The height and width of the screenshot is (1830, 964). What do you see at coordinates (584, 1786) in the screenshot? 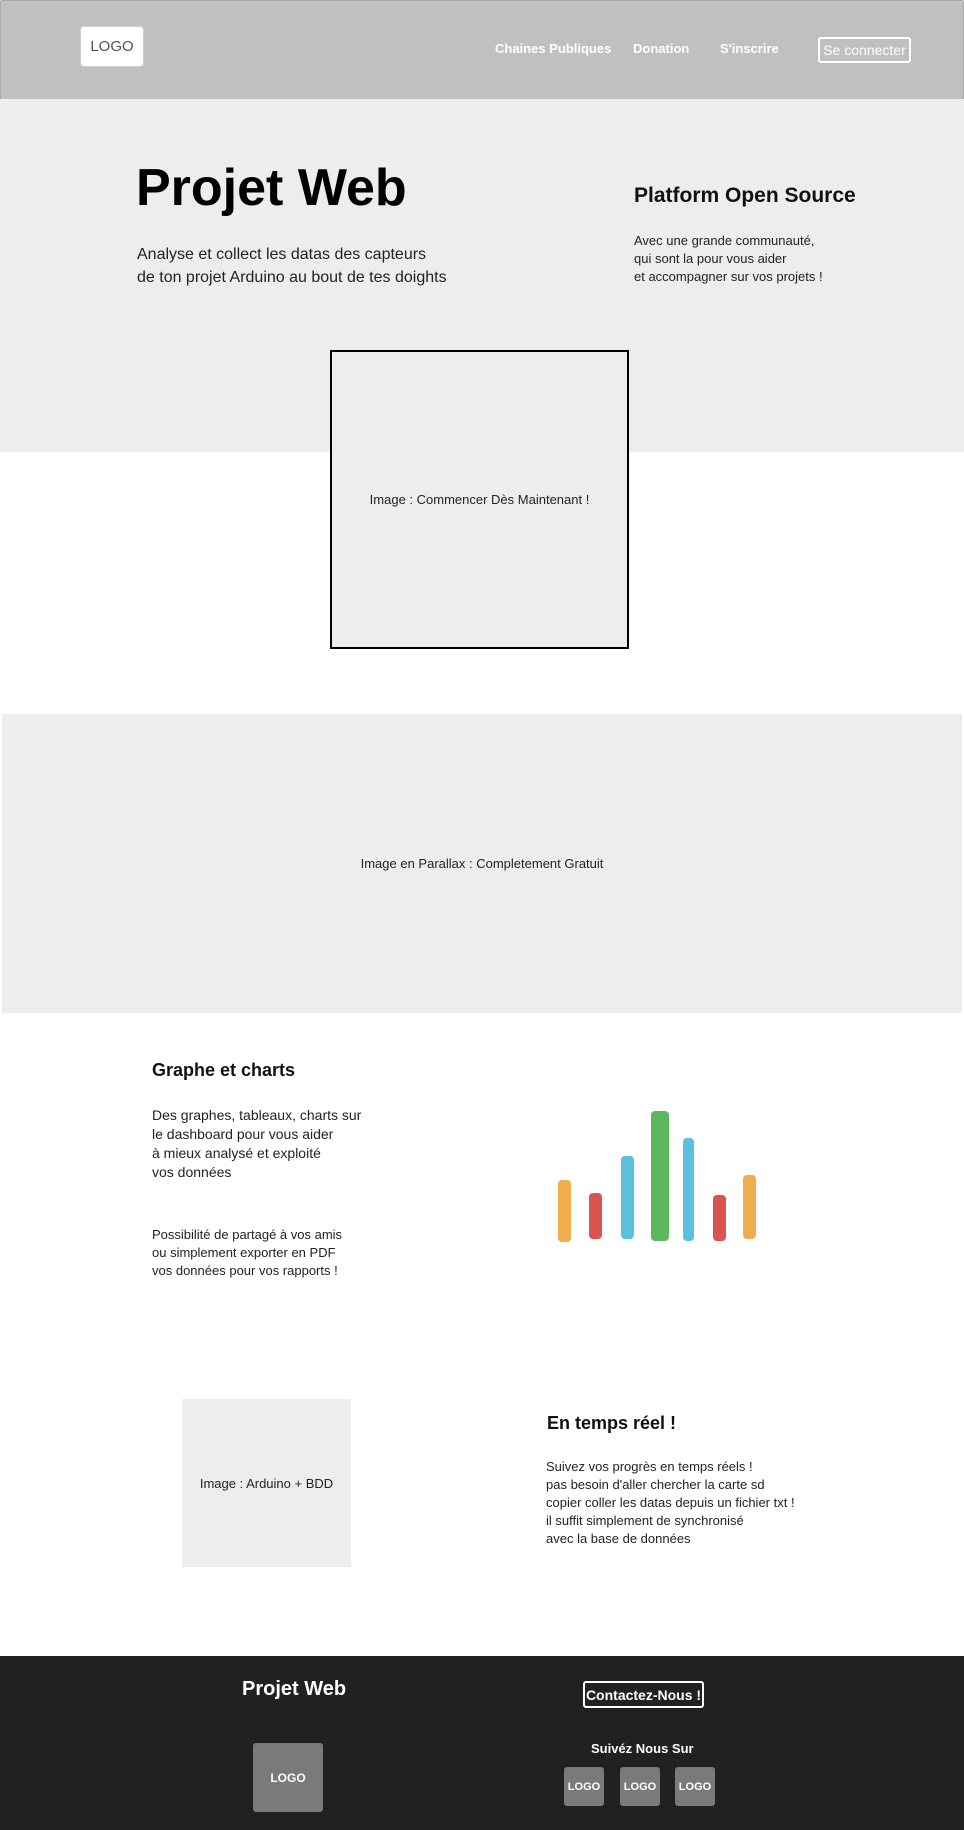
I see `social-logo-1: LOGO` at bounding box center [584, 1786].